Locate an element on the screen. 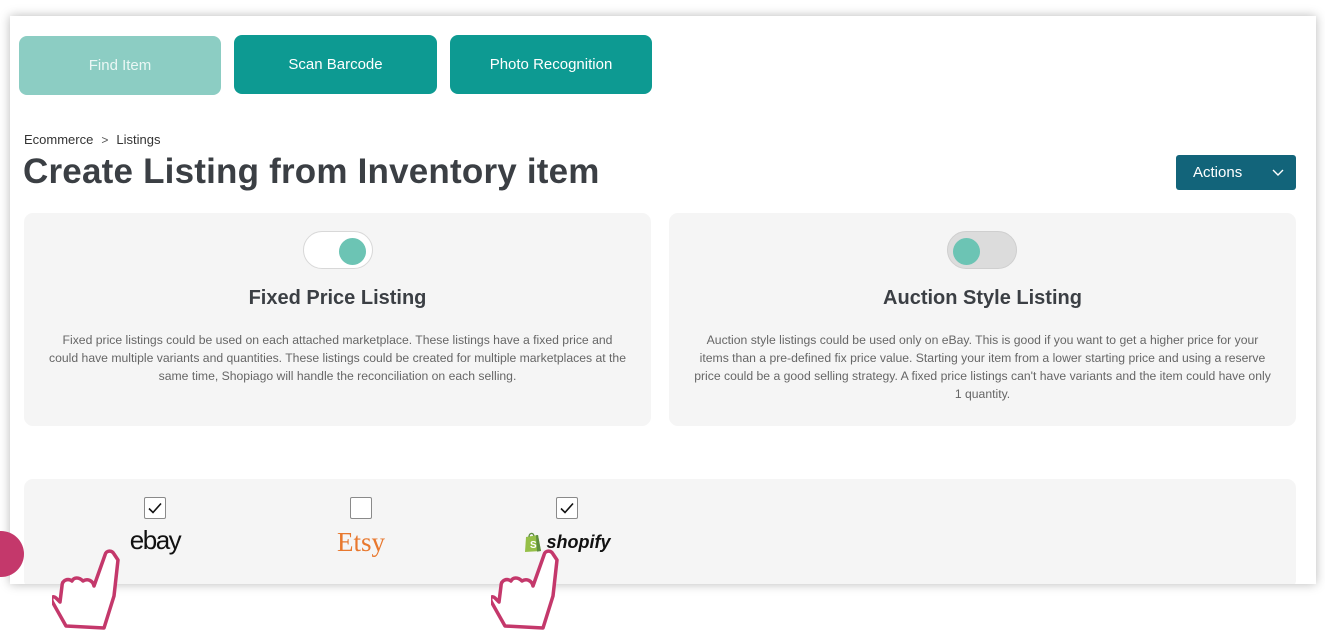 The image size is (1325, 630). page-title: Create Listing from Inventory item is located at coordinates (311, 171).